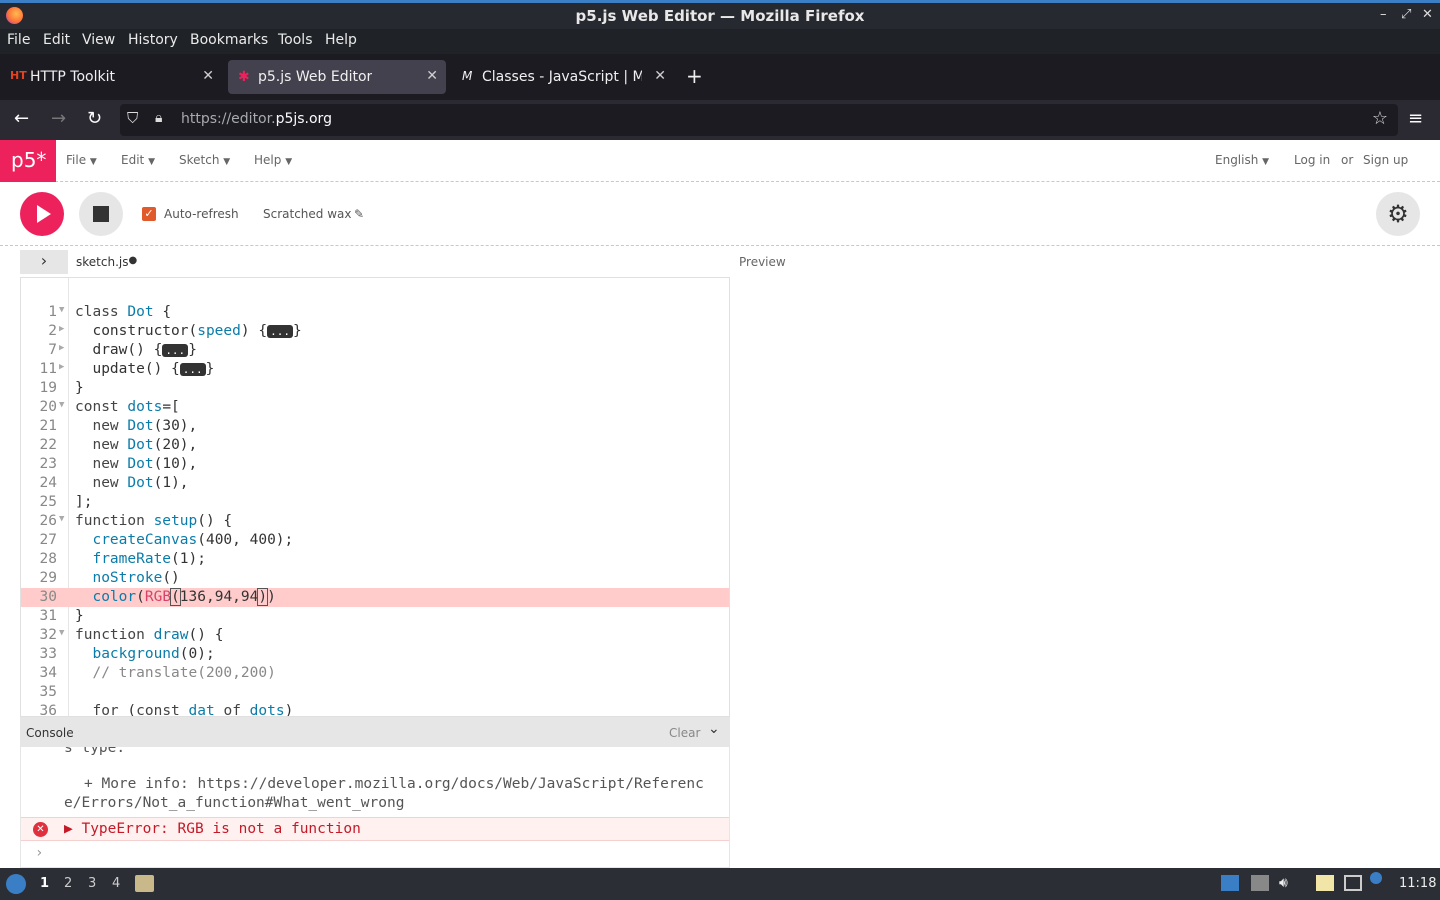 Image resolution: width=1440 pixels, height=900 pixels. Describe the element at coordinates (375, 331) in the screenshot. I see `code-line: 2 ▶ constructor(speed) {...}` at that location.